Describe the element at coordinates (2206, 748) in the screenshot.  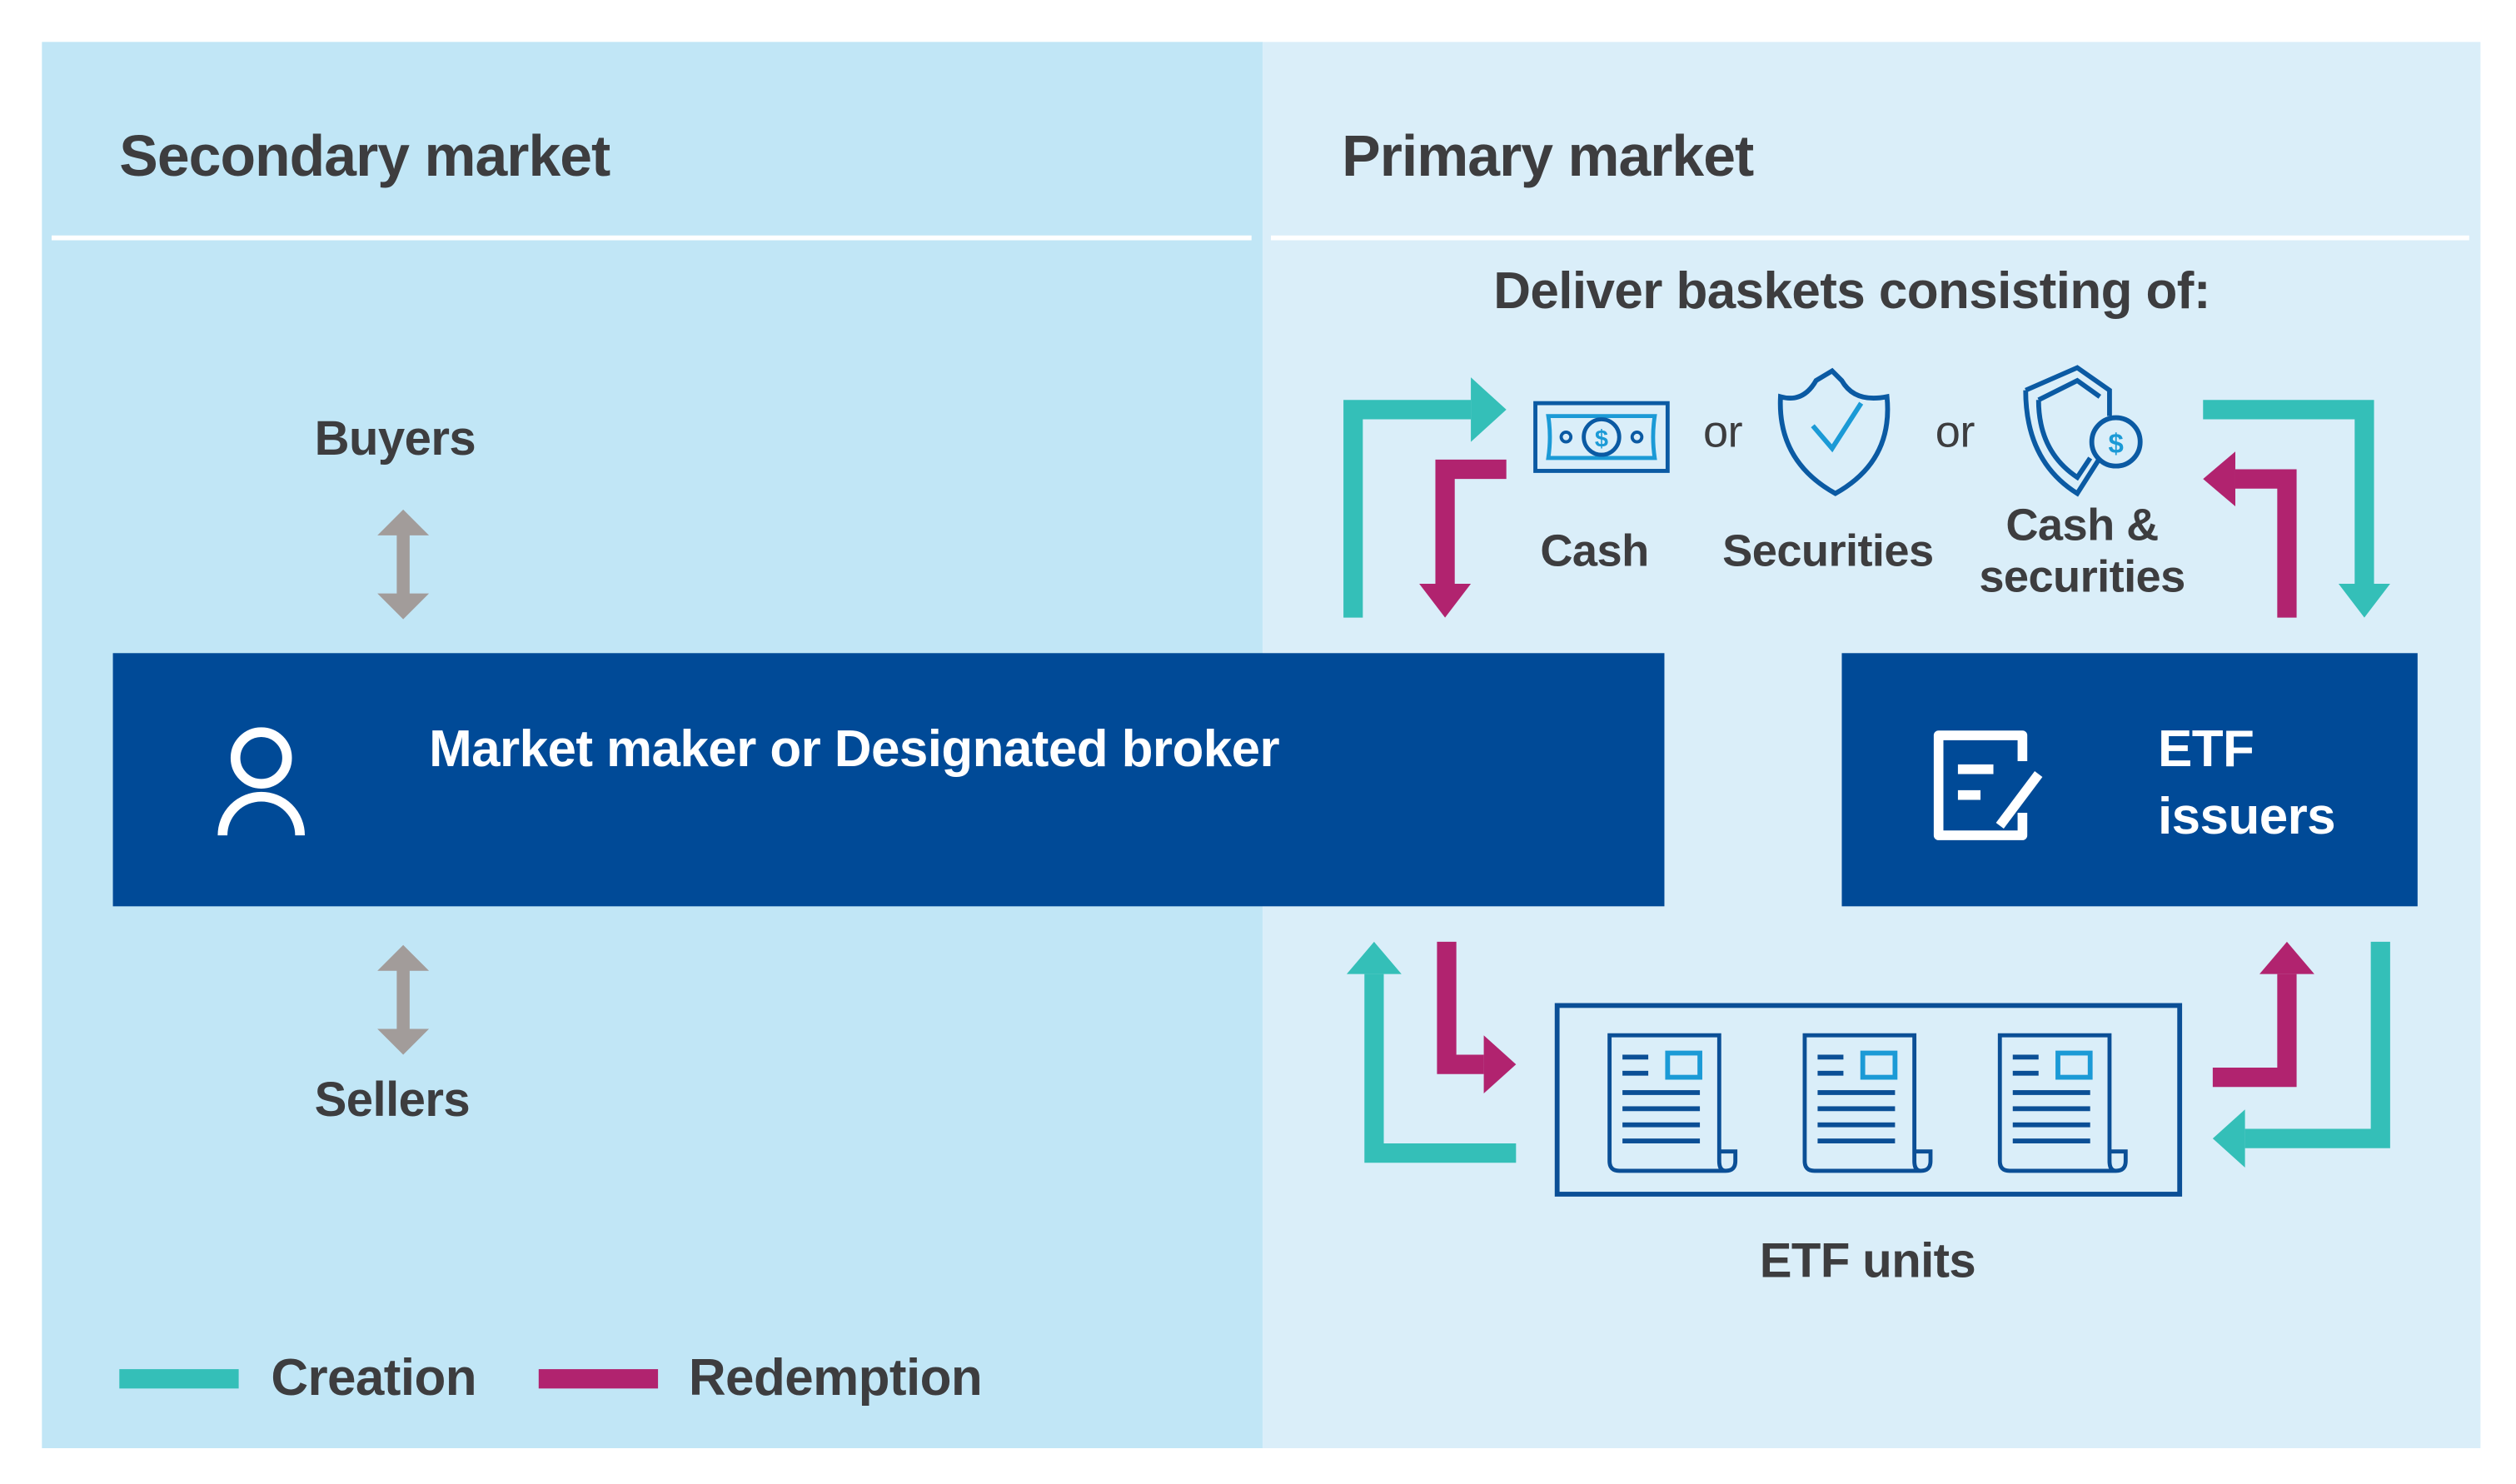
I see `etf-issuers-line1: ETF` at that location.